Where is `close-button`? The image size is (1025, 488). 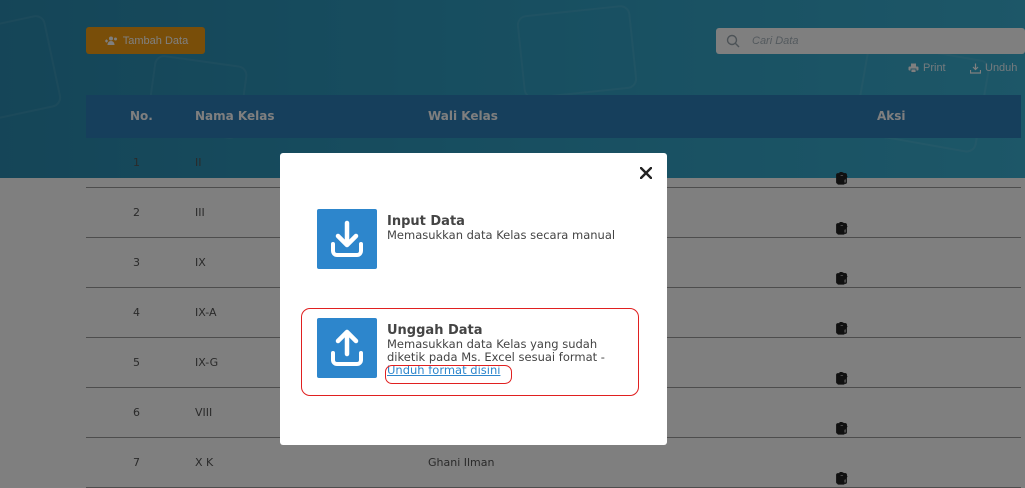
close-button is located at coordinates (646, 173).